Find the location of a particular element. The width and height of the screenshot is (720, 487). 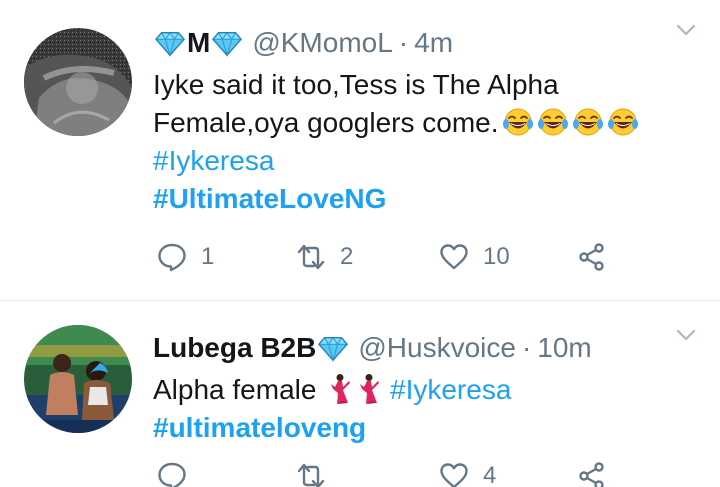

reply-button is located at coordinates (179, 474).